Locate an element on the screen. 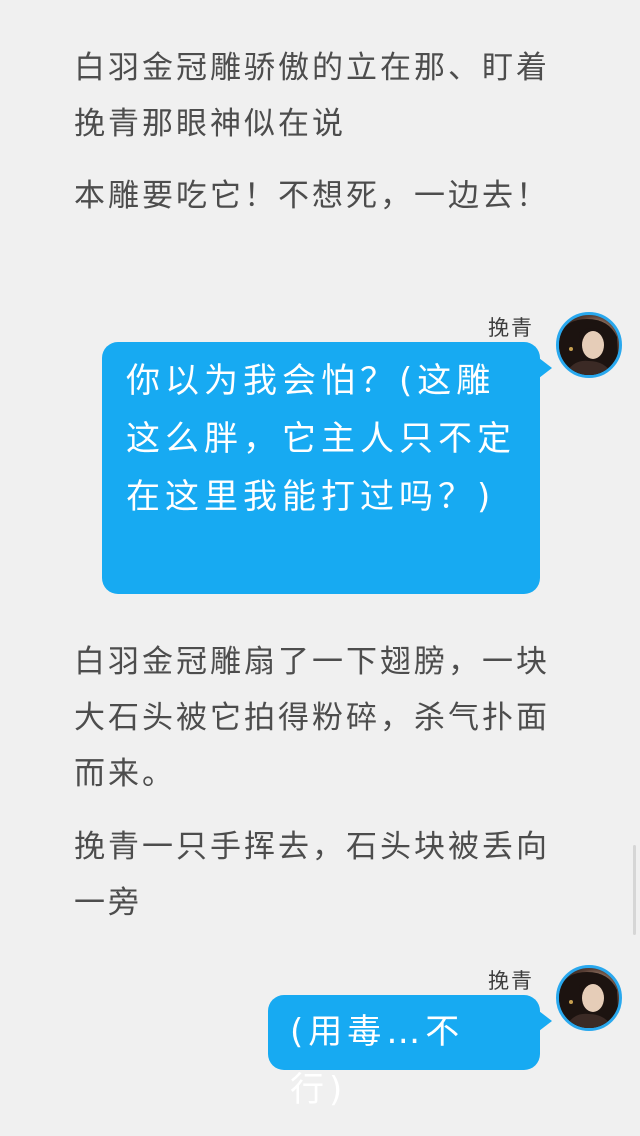  chat-bubble: (用毒…不行) is located at coordinates (410, 1052).